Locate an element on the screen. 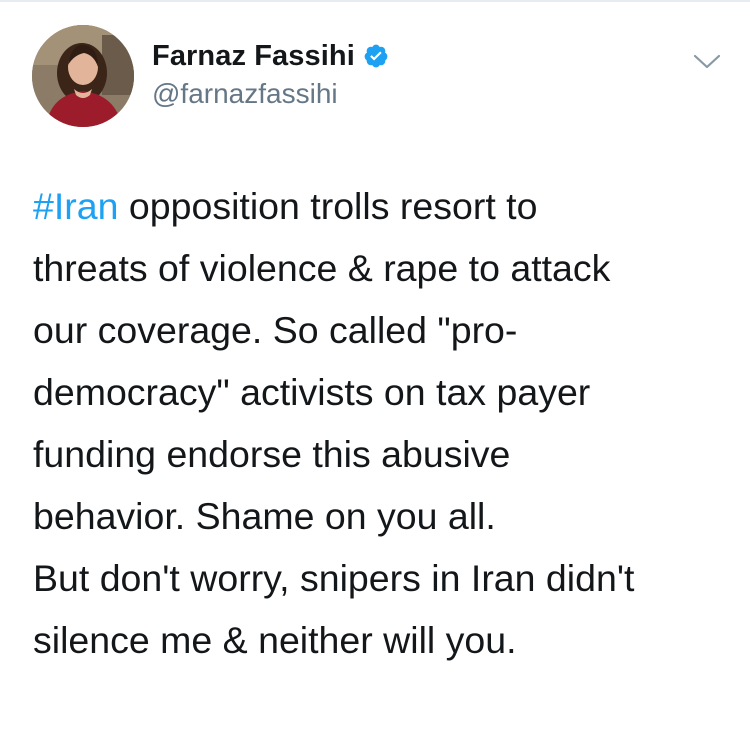 Image resolution: width=750 pixels, height=735 pixels. hashtag-link: #Iran is located at coordinates (75, 206).